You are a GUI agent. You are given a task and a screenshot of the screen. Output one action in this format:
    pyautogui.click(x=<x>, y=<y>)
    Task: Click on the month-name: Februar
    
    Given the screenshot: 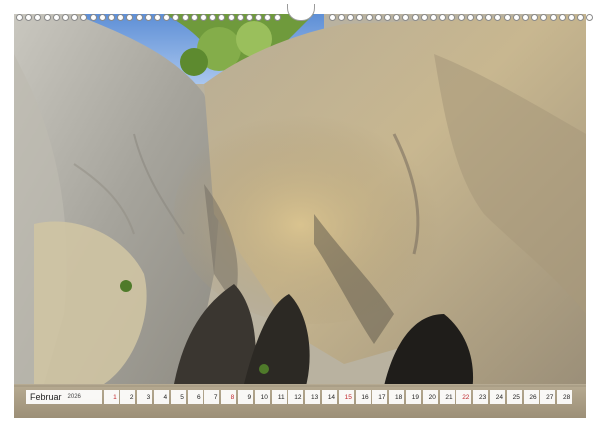 What is the action you would take?
    pyautogui.click(x=46, y=397)
    